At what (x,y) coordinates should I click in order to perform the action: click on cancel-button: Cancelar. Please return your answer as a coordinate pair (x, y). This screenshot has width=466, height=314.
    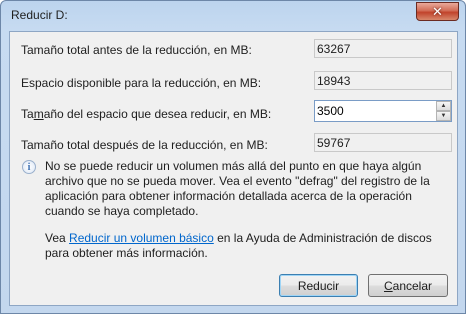
    Looking at the image, I should click on (408, 285).